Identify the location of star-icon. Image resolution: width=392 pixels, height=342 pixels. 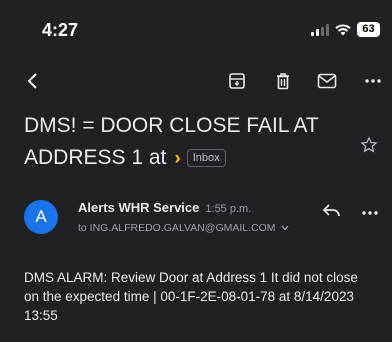
(369, 144).